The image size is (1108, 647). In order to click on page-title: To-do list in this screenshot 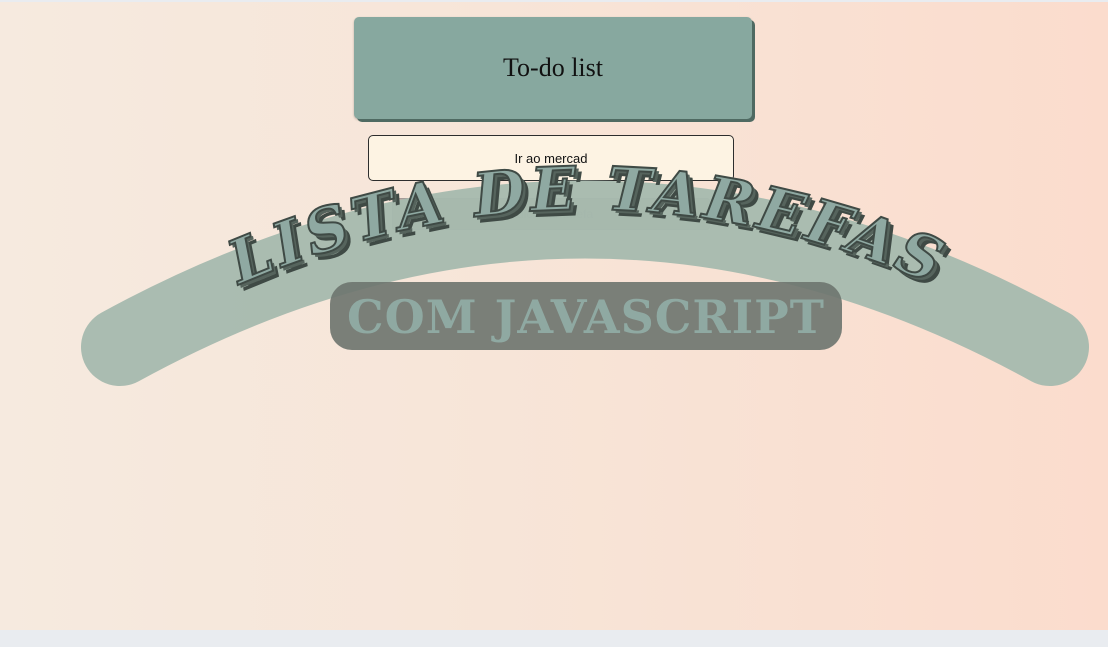, I will do `click(552, 67)`.